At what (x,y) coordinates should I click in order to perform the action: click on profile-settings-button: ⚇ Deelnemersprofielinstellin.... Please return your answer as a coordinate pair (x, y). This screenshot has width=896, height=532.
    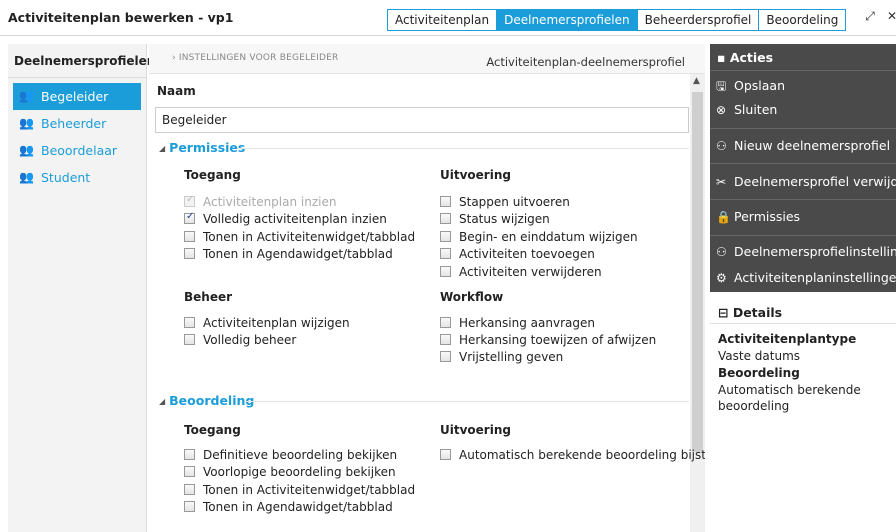
    Looking at the image, I should click on (806, 251).